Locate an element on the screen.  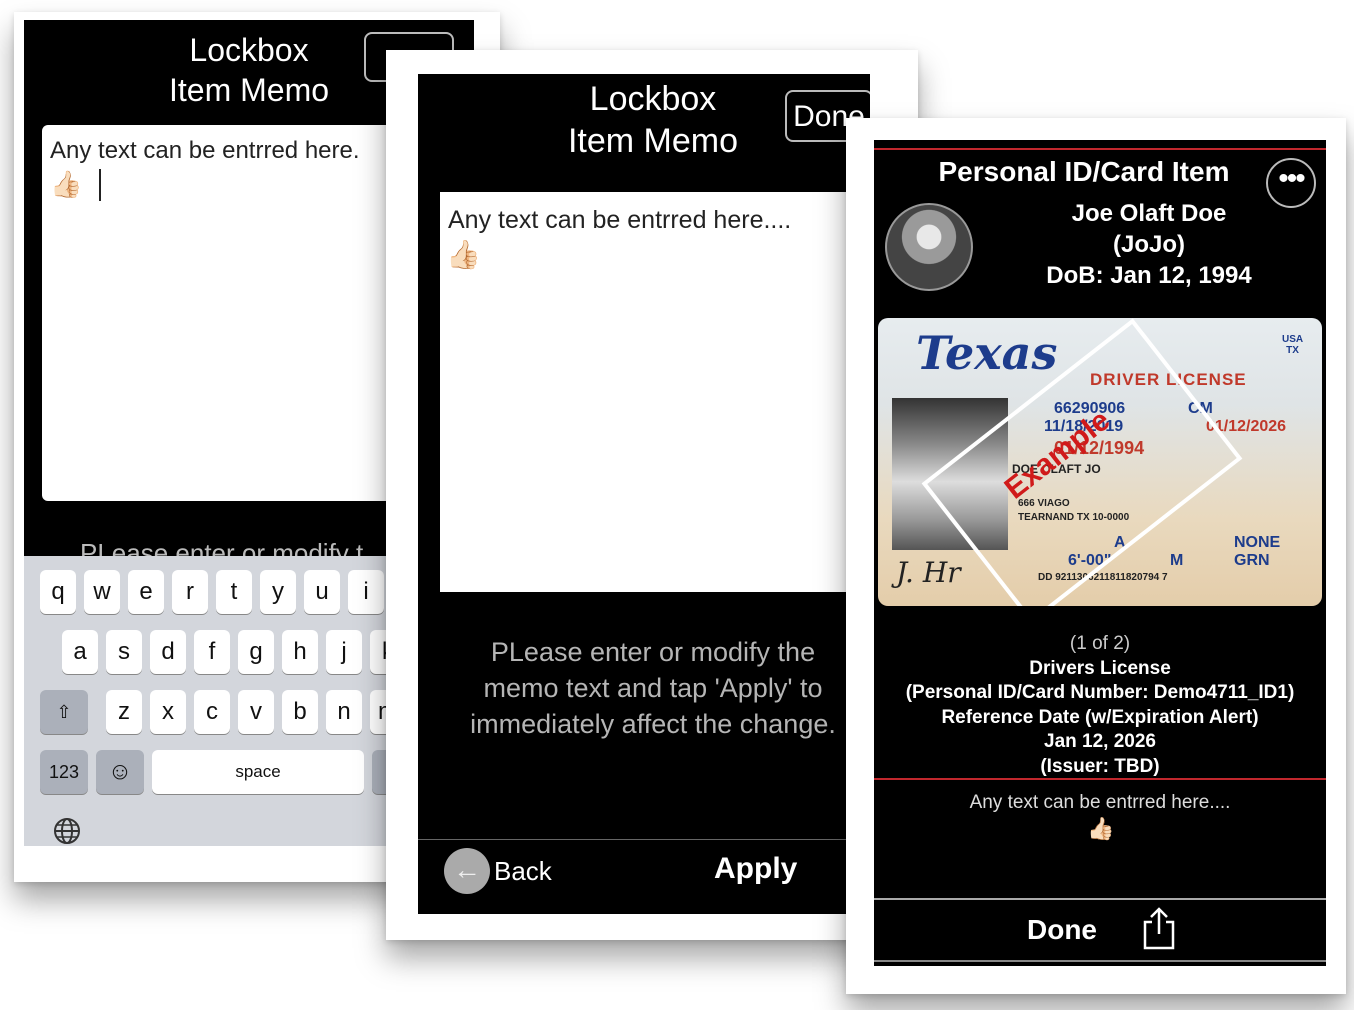
shift-icon: ⇧ is located at coordinates (64, 712).